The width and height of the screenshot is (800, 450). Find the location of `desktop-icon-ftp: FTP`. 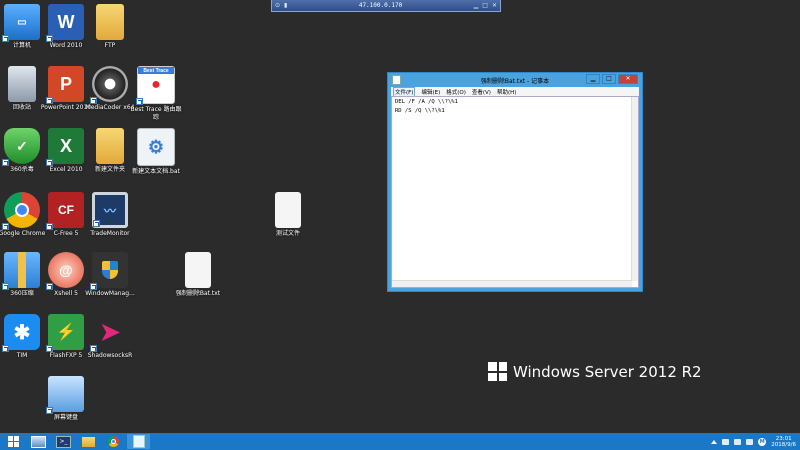

desktop-icon-ftp: FTP is located at coordinates (110, 32).